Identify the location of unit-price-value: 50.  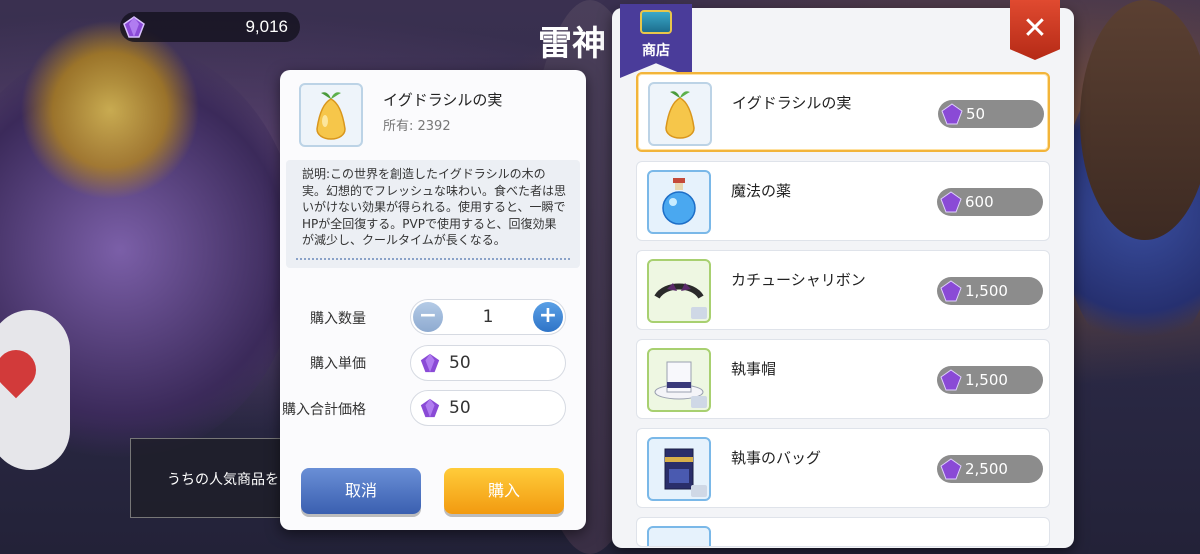
(460, 363).